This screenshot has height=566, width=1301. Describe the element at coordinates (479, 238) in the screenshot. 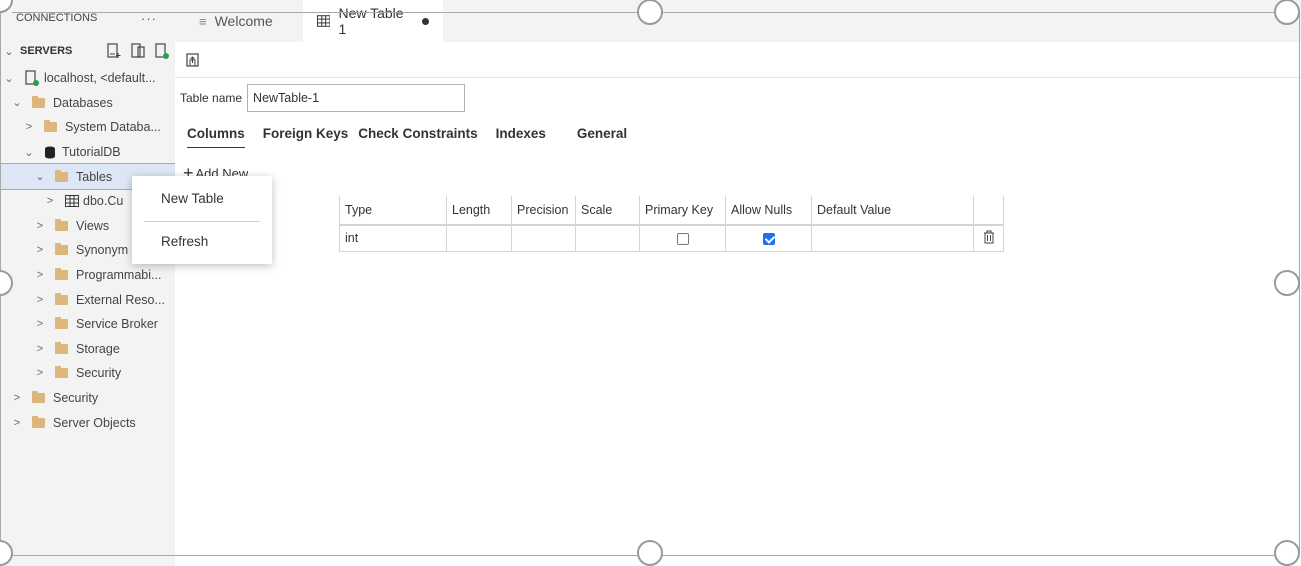

I see `length-cell` at that location.